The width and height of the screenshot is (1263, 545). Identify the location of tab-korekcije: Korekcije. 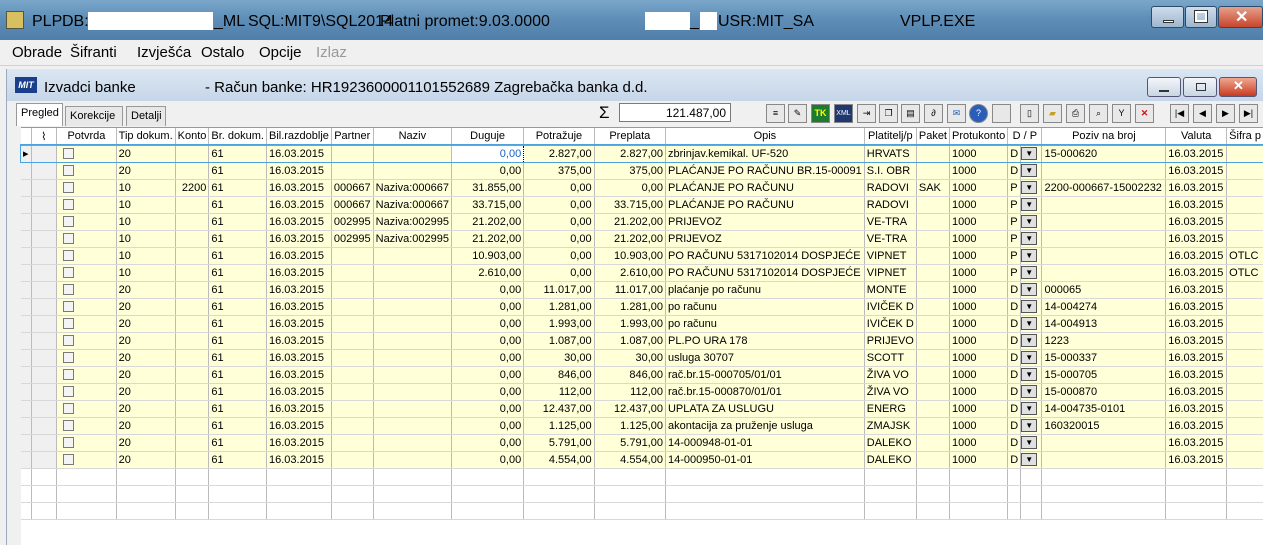
(94, 116).